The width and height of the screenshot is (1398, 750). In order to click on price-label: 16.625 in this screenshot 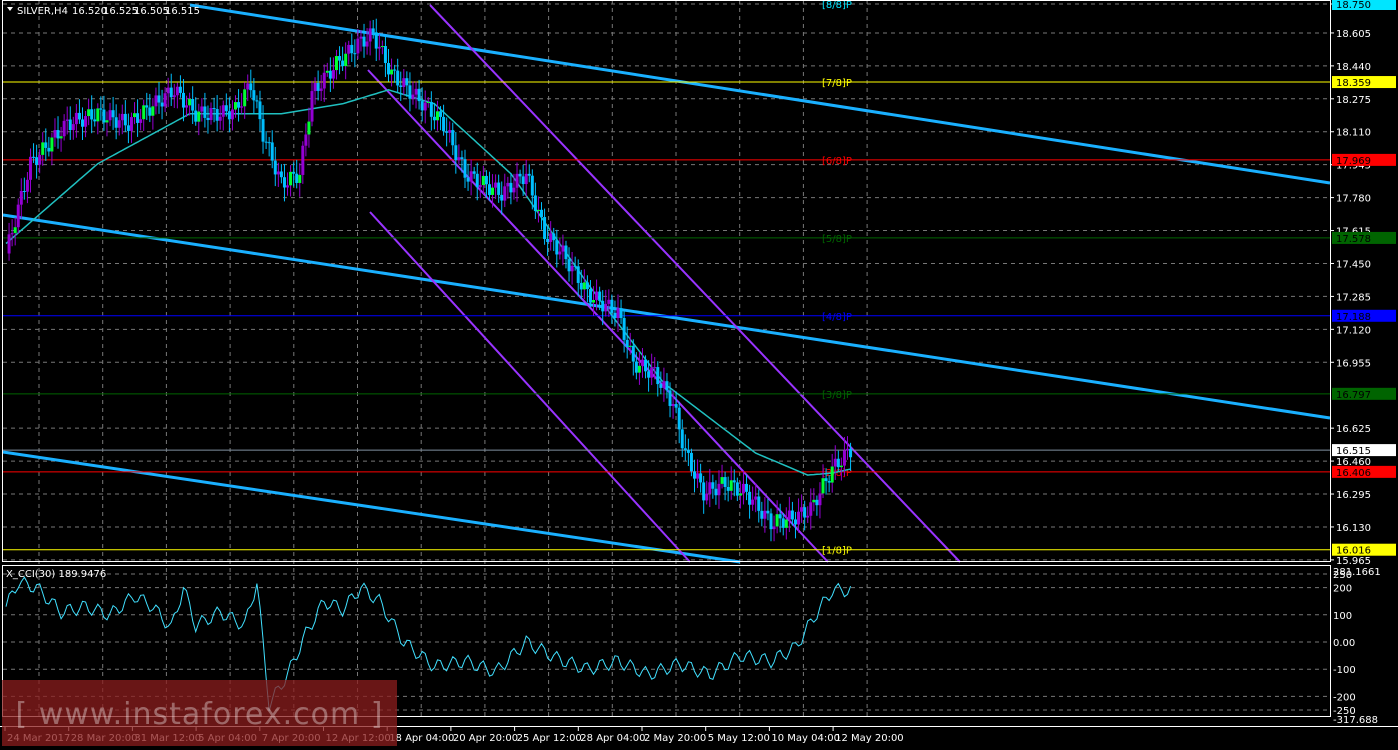, I will do `click(1353, 429)`.